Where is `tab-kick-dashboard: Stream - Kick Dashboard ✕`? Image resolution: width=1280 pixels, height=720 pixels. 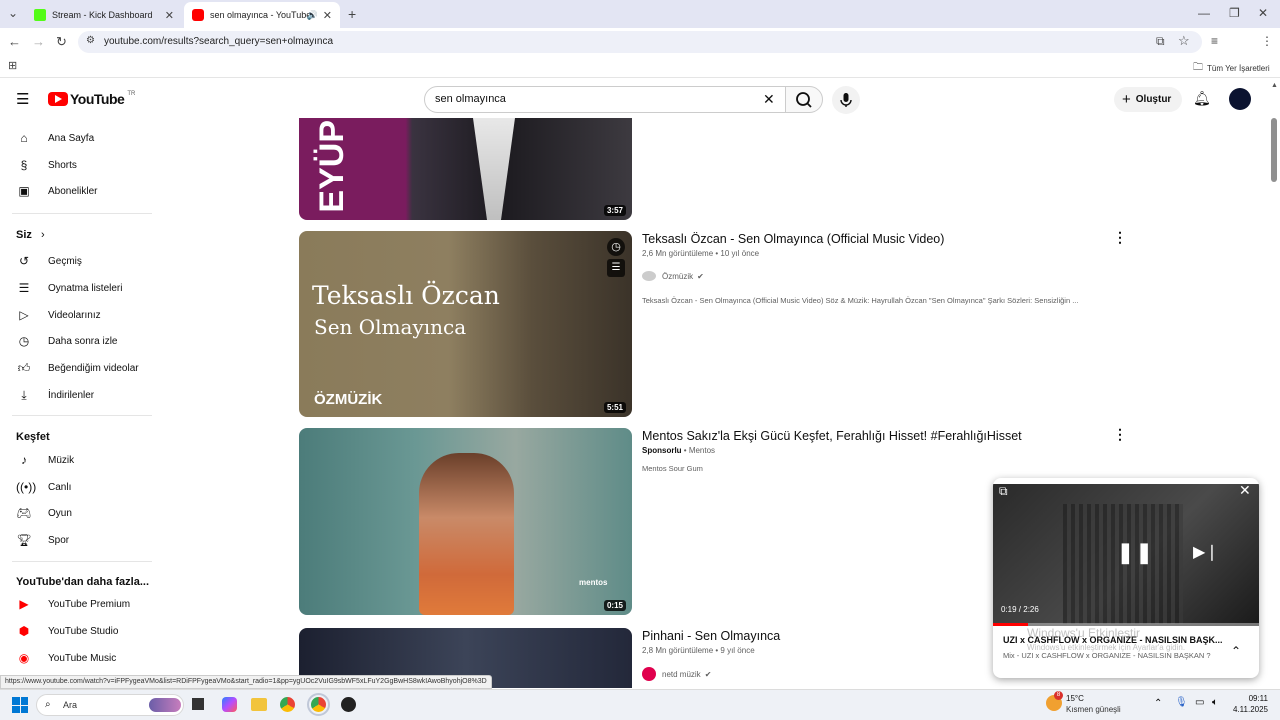
tab-kick-dashboard: Stream - Kick Dashboard ✕ is located at coordinates (104, 15).